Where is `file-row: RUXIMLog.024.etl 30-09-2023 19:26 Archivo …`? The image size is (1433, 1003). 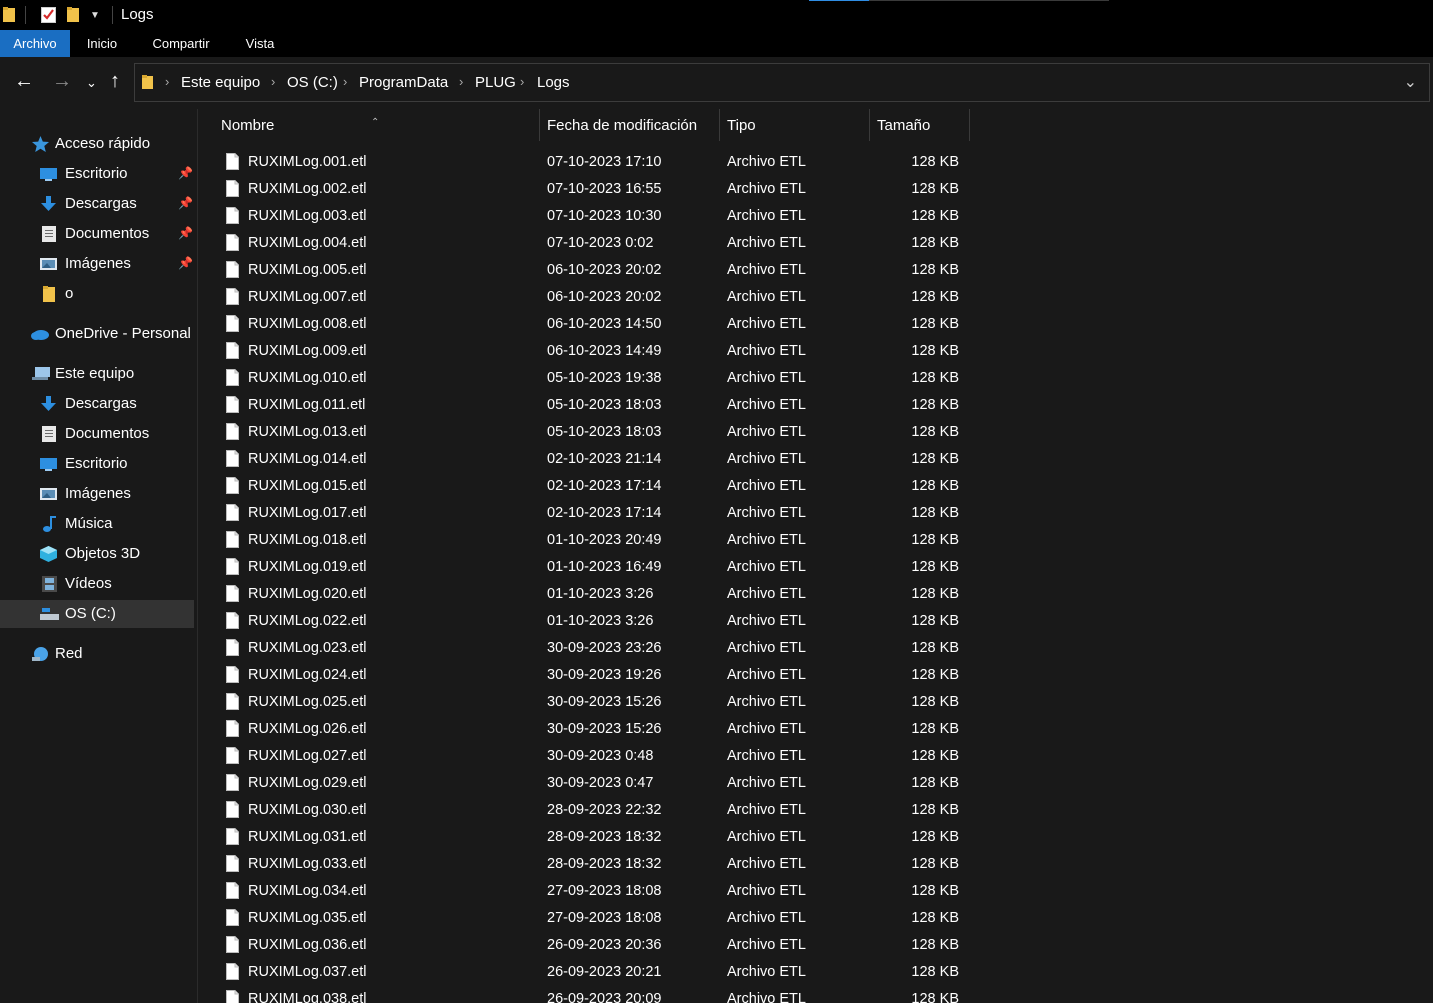 file-row: RUXIMLog.024.etl 30-09-2023 19:26 Archivo … is located at coordinates (815, 675).